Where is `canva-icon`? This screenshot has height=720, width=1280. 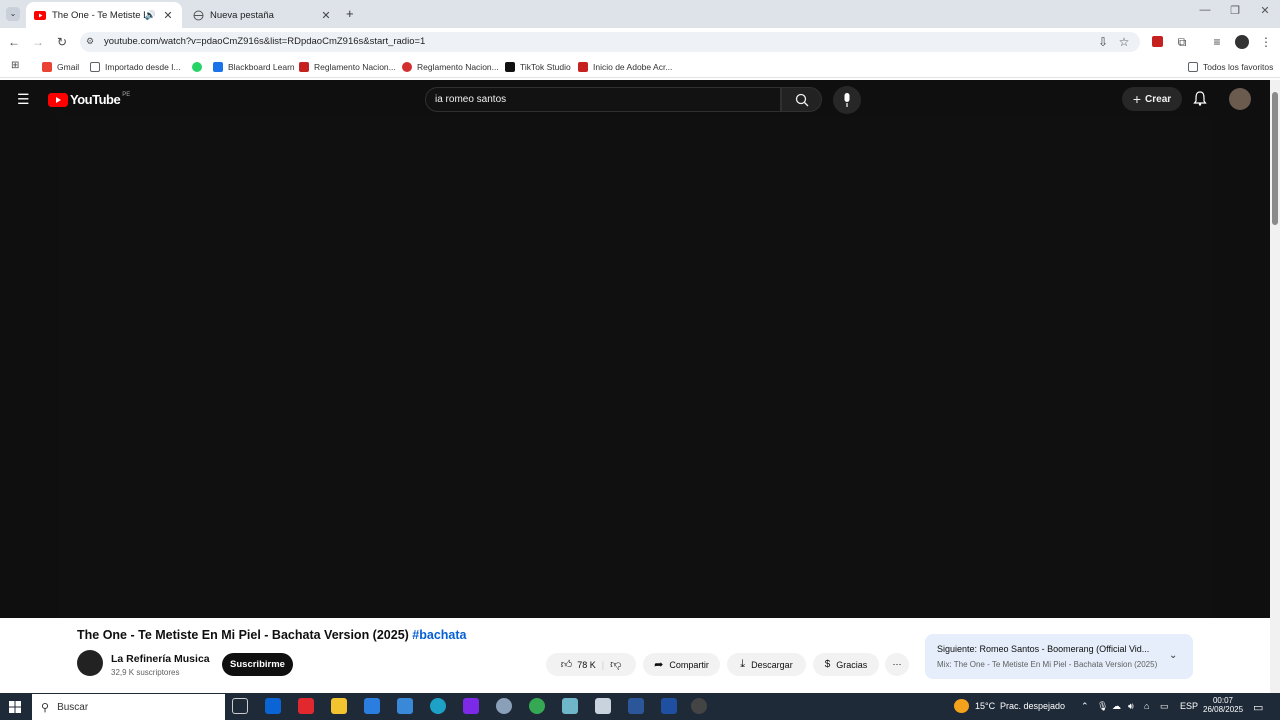
canva-icon is located at coordinates (471, 706).